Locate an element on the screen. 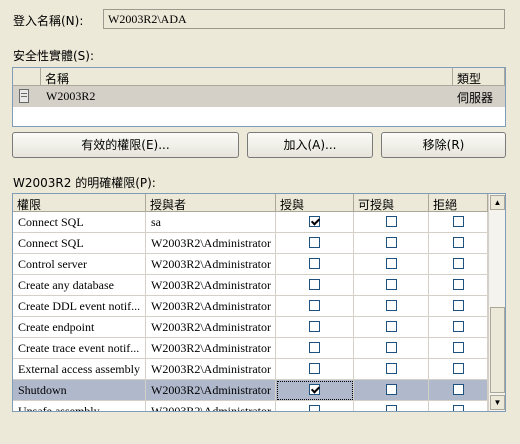 Image resolution: width=520 pixels, height=444 pixels. securables-header-type: 類型 is located at coordinates (479, 77).